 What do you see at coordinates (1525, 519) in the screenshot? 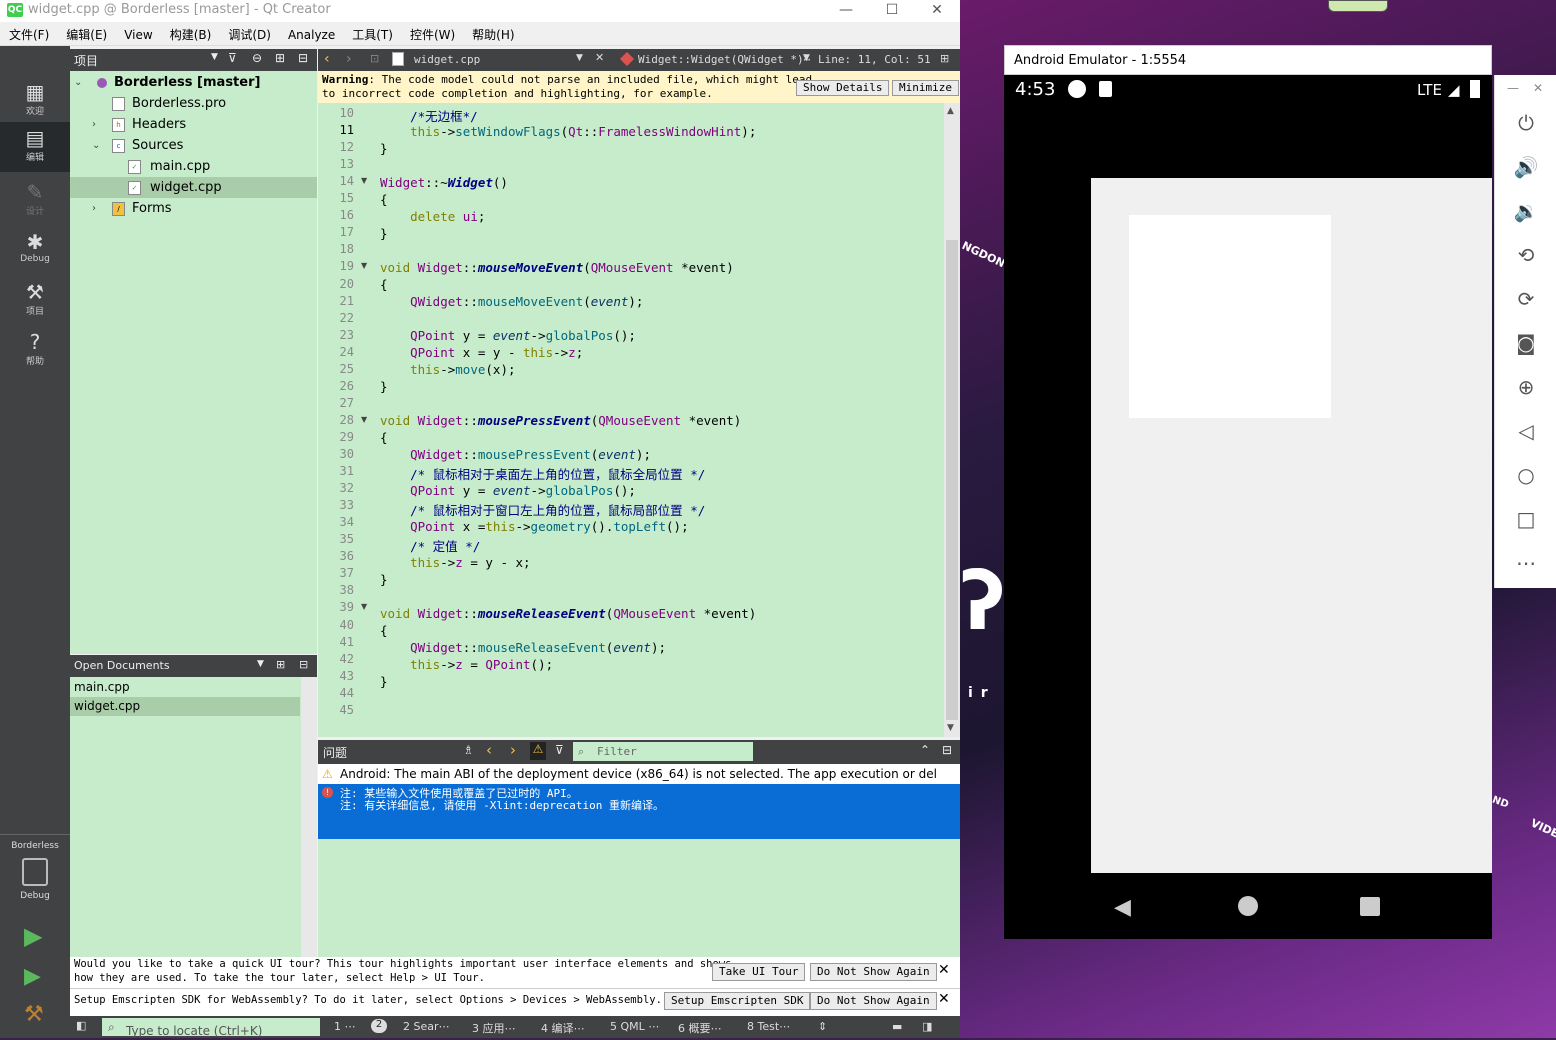
I see `overview-icon: □` at bounding box center [1525, 519].